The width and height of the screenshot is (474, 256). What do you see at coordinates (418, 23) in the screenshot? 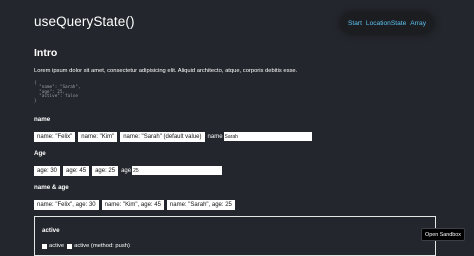
I see `nav-link-array: Array` at bounding box center [418, 23].